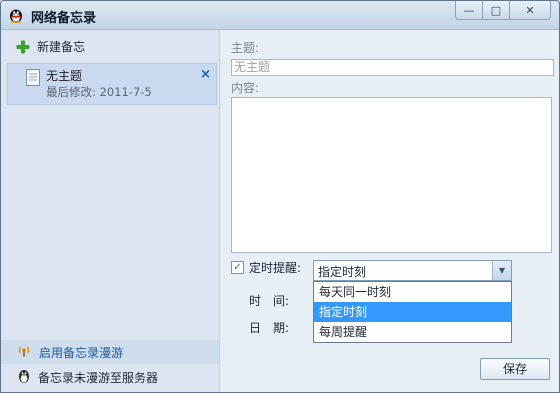  Describe the element at coordinates (280, 15) in the screenshot. I see `title-bar: 网络备忘录 — □ ✕` at that location.